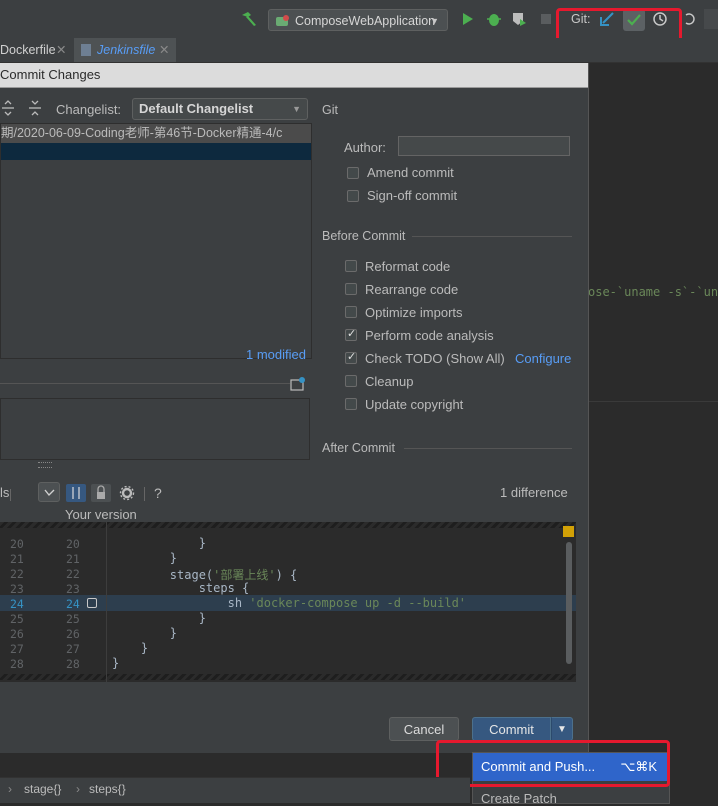 The image size is (718, 806). What do you see at coordinates (92, 603) in the screenshot?
I see `include-line-checkbox` at bounding box center [92, 603].